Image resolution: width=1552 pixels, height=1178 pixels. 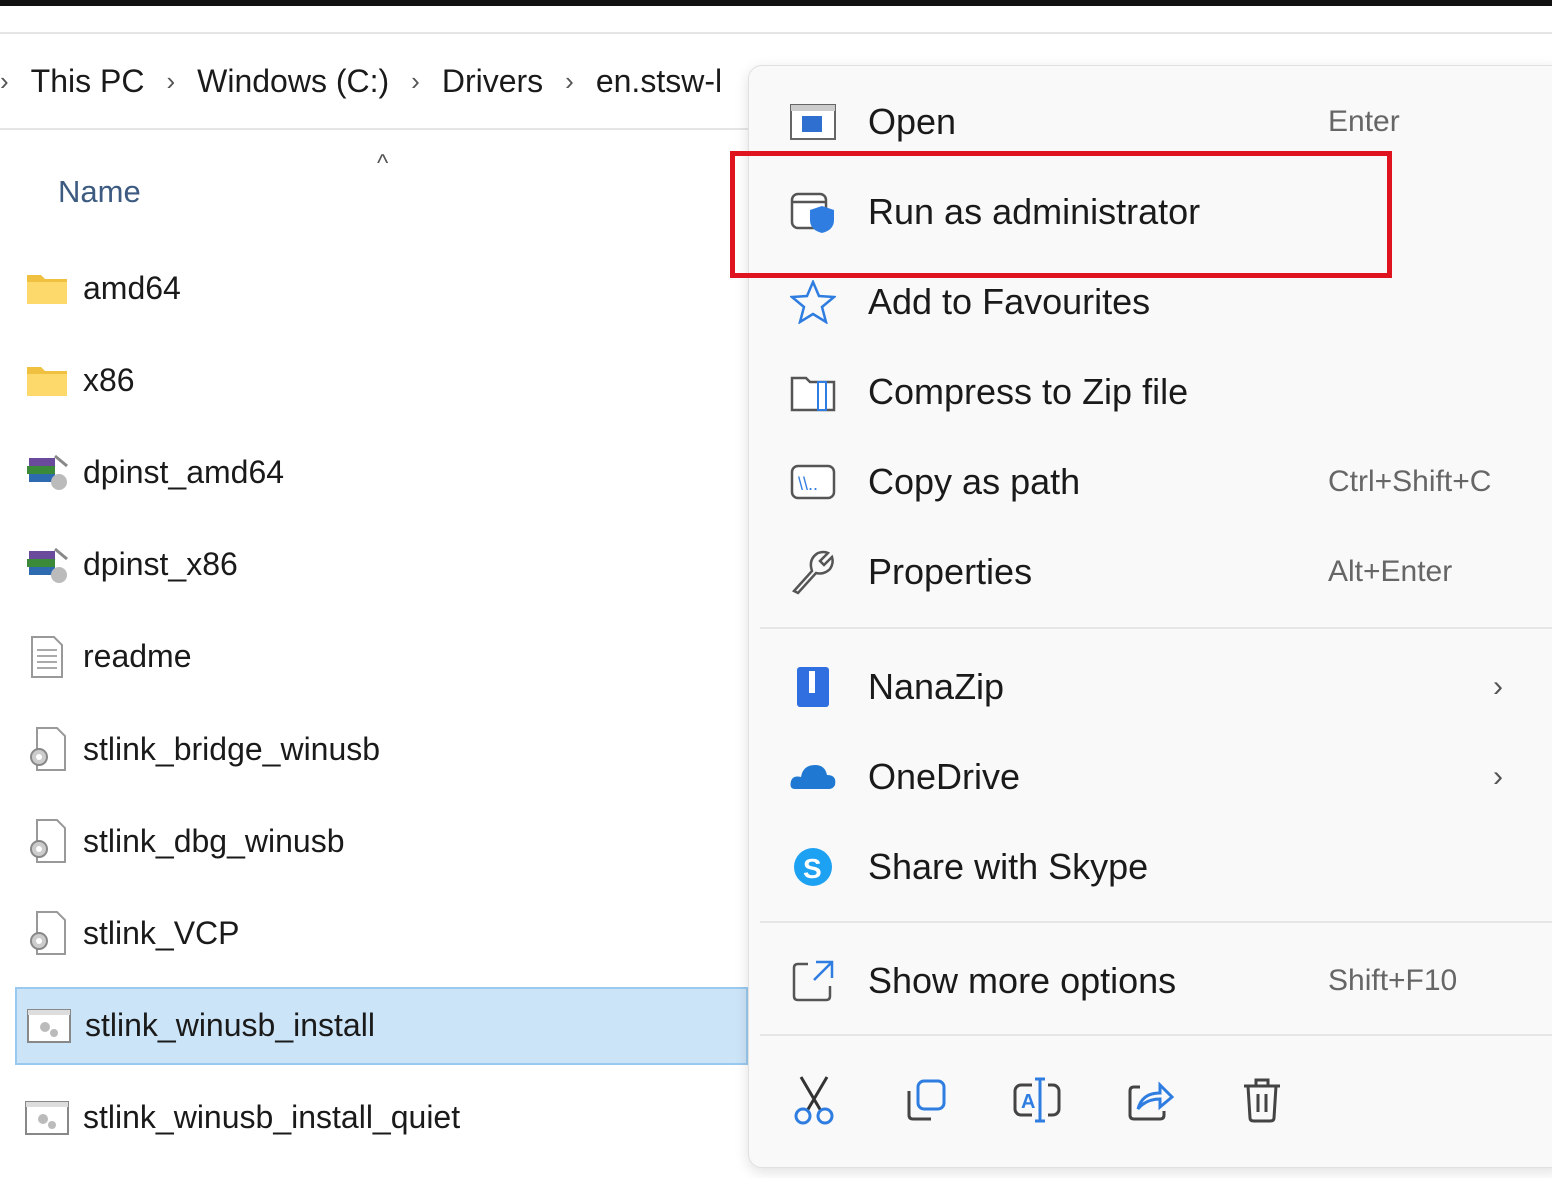 What do you see at coordinates (1061, 214) in the screenshot?
I see `highlight-box` at bounding box center [1061, 214].